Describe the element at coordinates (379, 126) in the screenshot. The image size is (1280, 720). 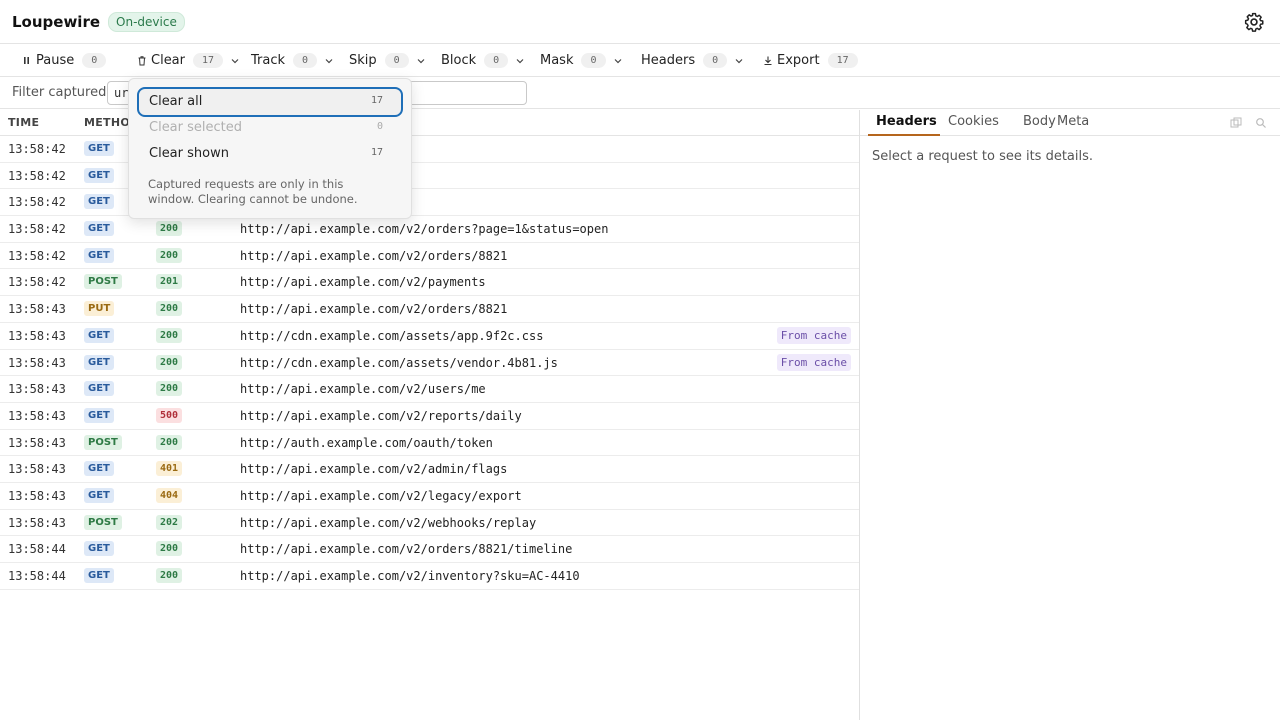
I see `menu-item-count: 0` at that location.